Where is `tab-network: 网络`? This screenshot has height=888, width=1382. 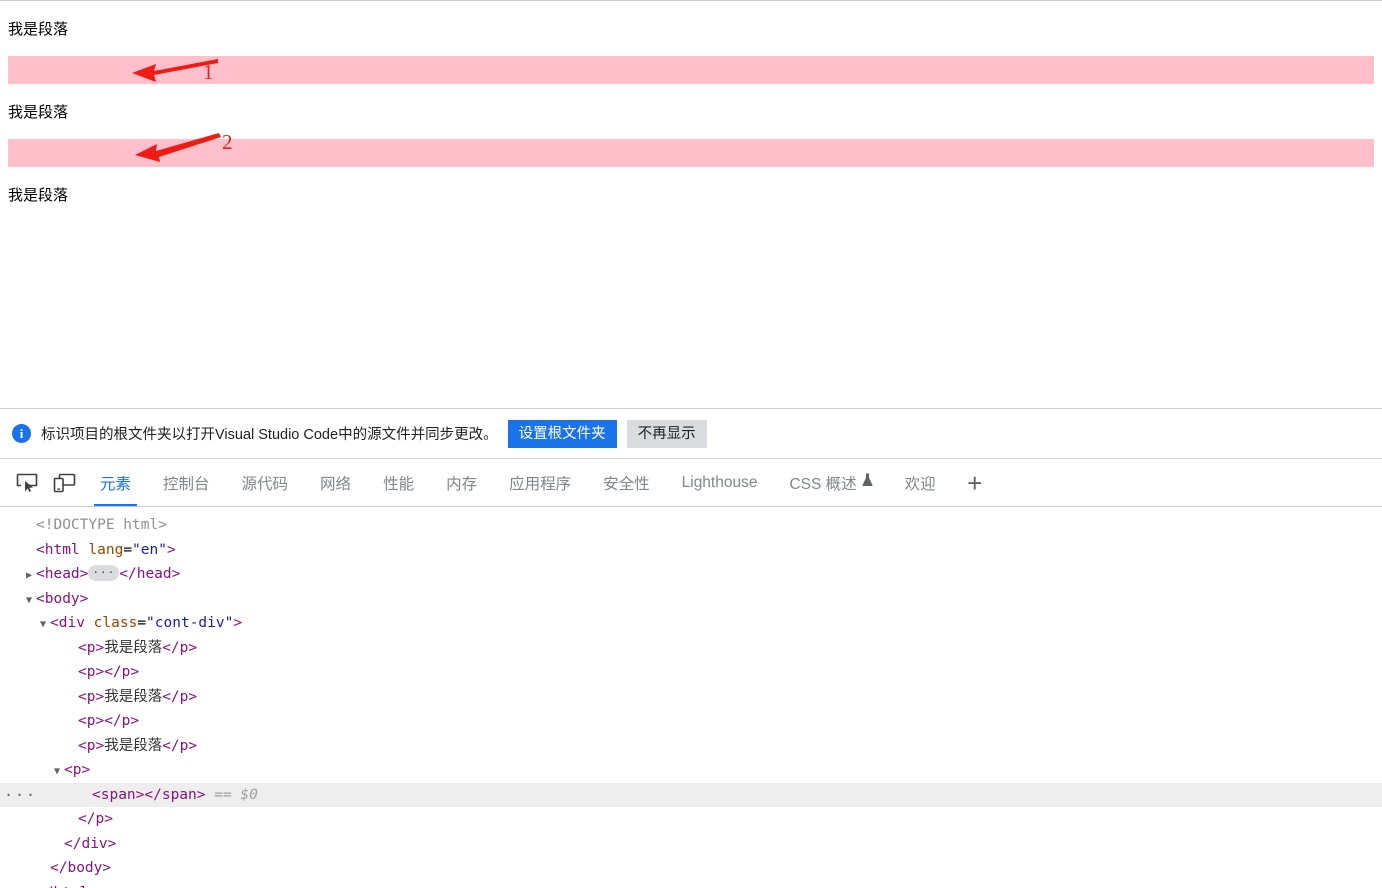
tab-network: 网络 is located at coordinates (335, 482).